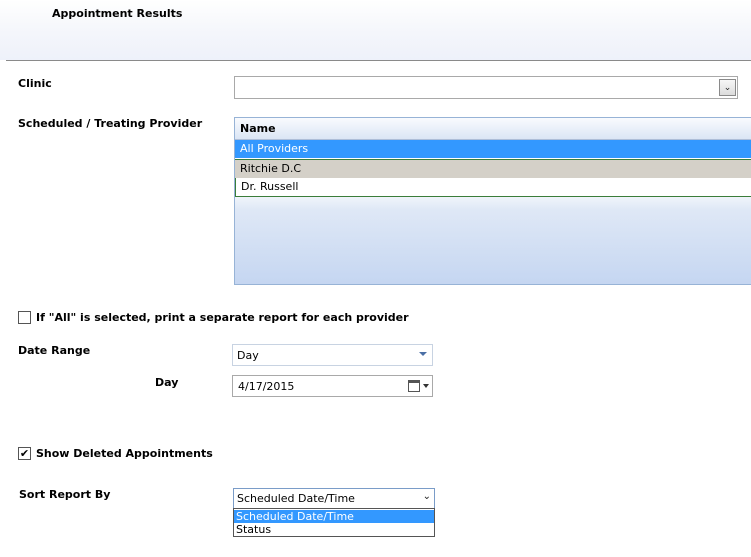 The image size is (751, 557). I want to click on show-deleted-label: Show Deleted Appointments, so click(124, 453).